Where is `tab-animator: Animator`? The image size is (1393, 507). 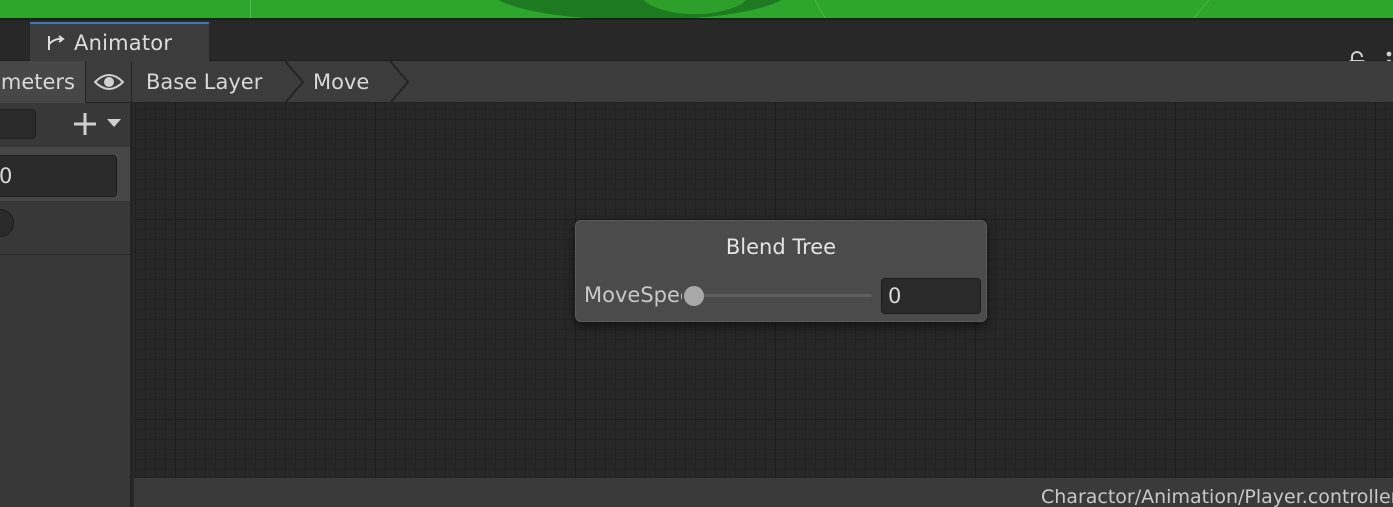 tab-animator: Animator is located at coordinates (119, 41).